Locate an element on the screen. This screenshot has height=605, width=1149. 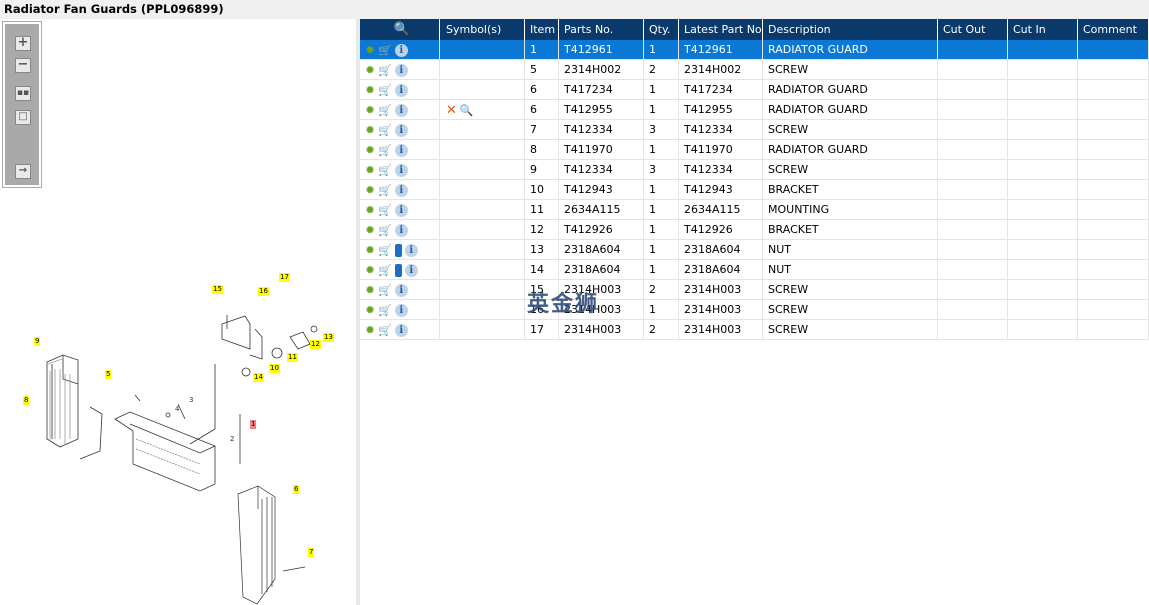
callout-16: 16 is located at coordinates (263, 291).